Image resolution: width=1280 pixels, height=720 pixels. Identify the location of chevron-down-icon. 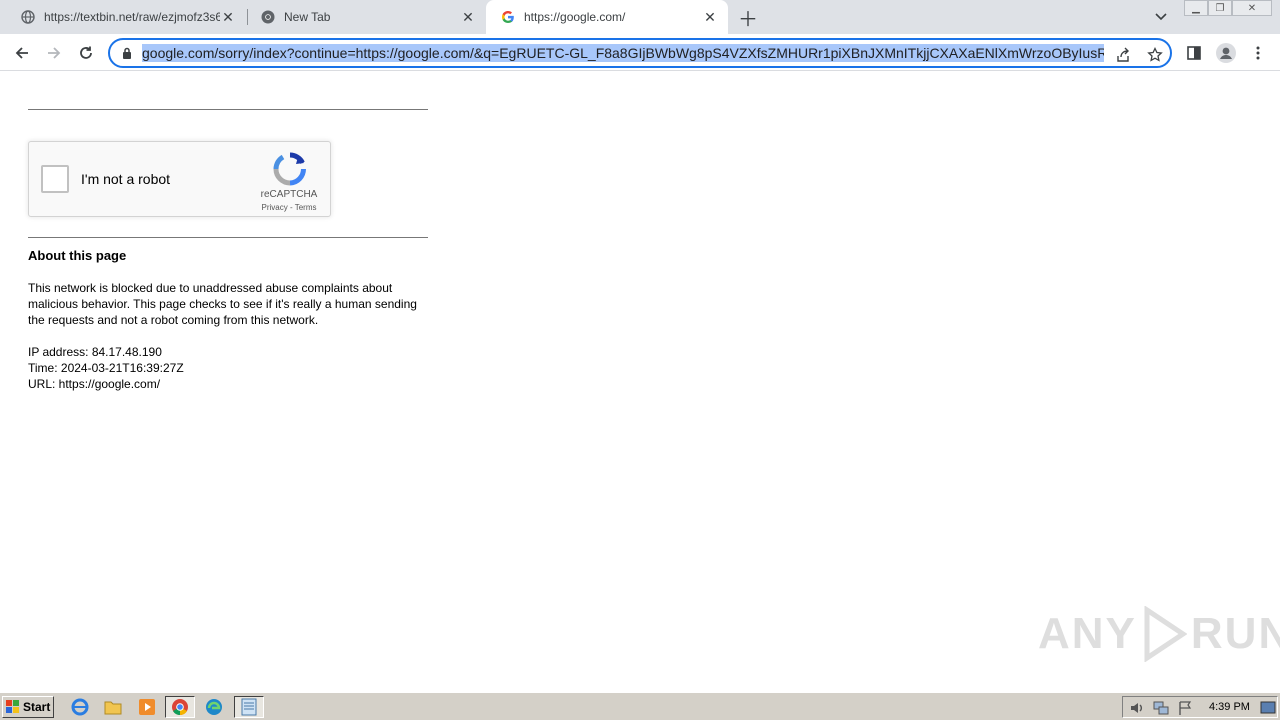
(1161, 17).